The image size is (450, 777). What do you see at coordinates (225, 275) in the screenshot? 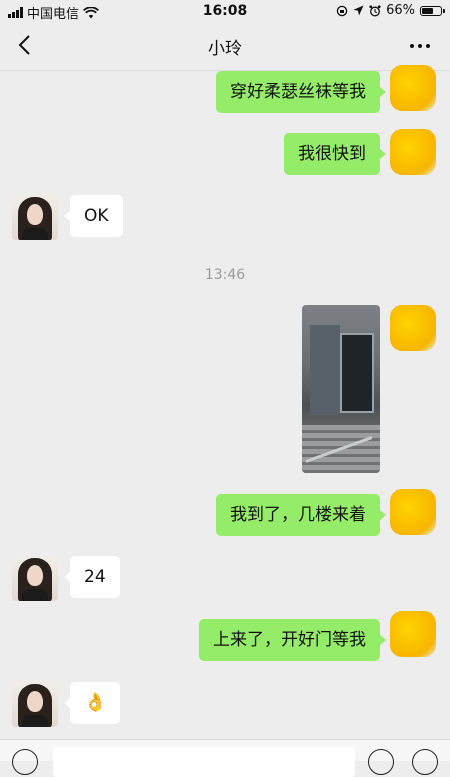
I see `message-timestamp: 13:46` at bounding box center [225, 275].